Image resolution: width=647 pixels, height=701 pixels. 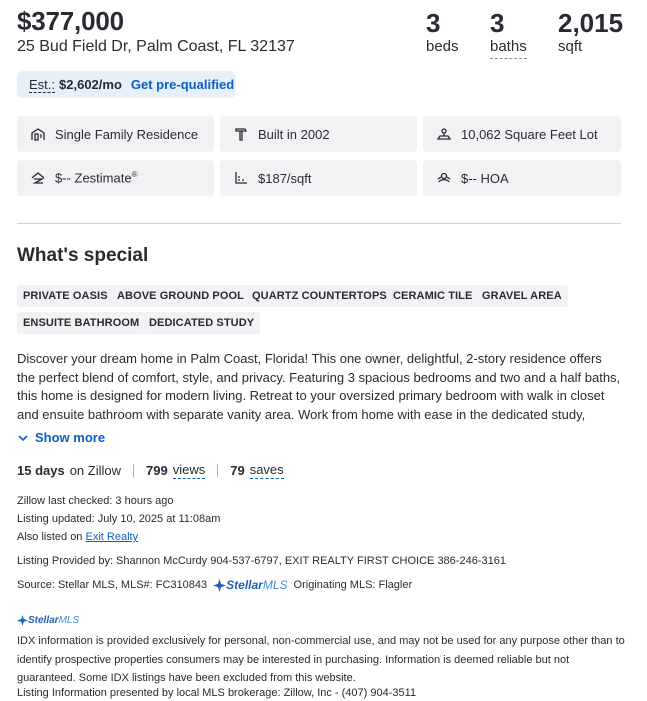 What do you see at coordinates (182, 84) in the screenshot?
I see `get-prequalified-link: Get pre-qualified` at bounding box center [182, 84].